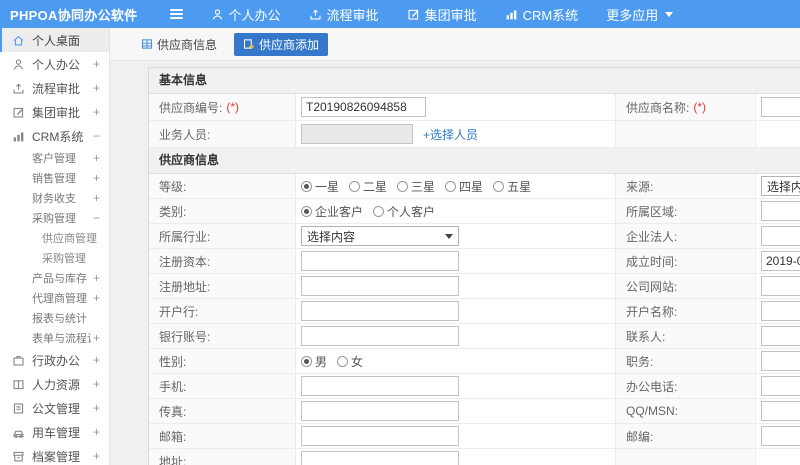 The width and height of the screenshot is (800, 465). I want to click on sidebar-item-personal-desktop: 个人桌面, so click(54, 40).